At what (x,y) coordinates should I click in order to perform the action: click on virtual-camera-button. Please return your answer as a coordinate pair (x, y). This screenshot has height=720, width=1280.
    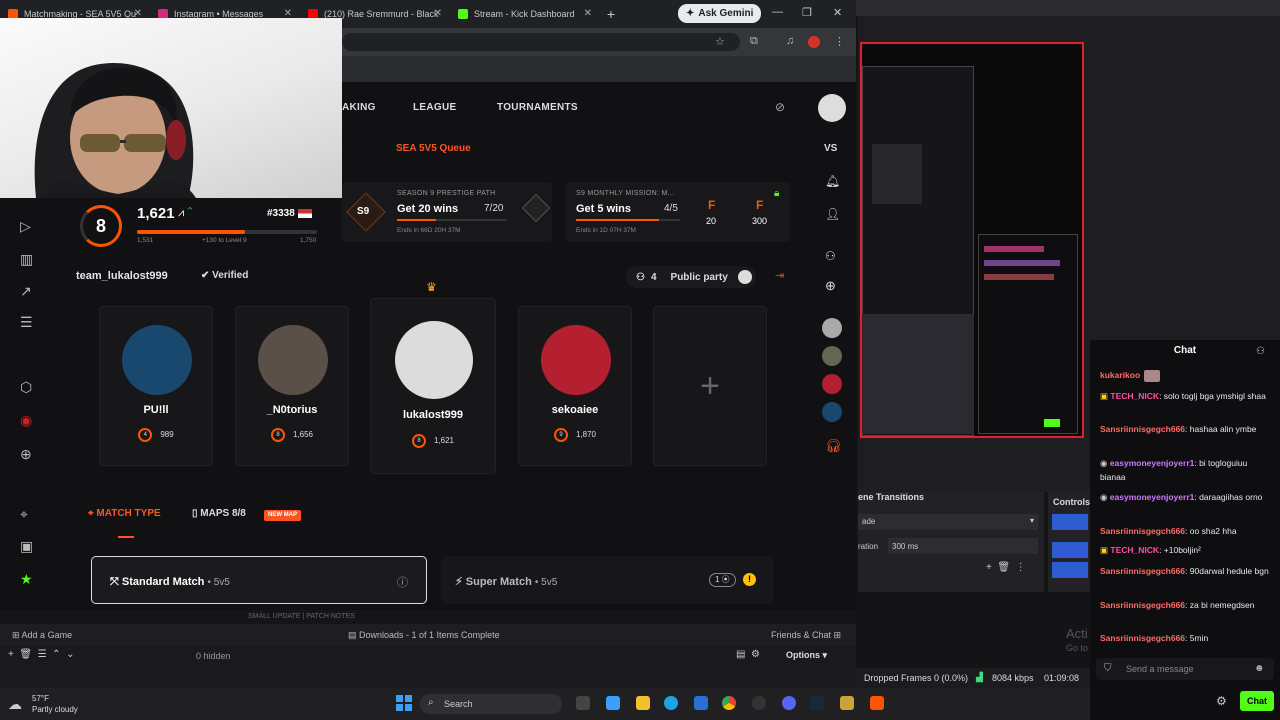
    Looking at the image, I should click on (1070, 570).